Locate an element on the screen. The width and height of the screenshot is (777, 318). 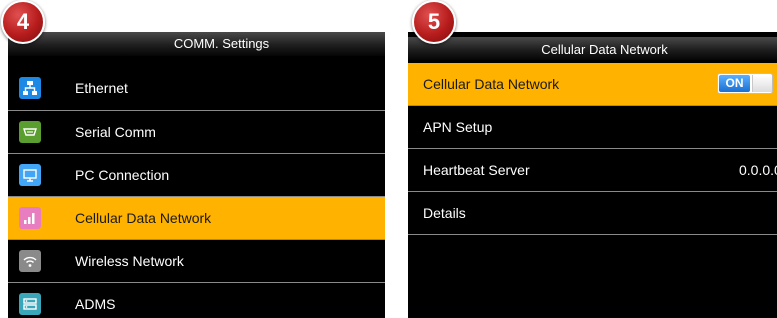
menu-item-adms: ADMS is located at coordinates (196, 300).